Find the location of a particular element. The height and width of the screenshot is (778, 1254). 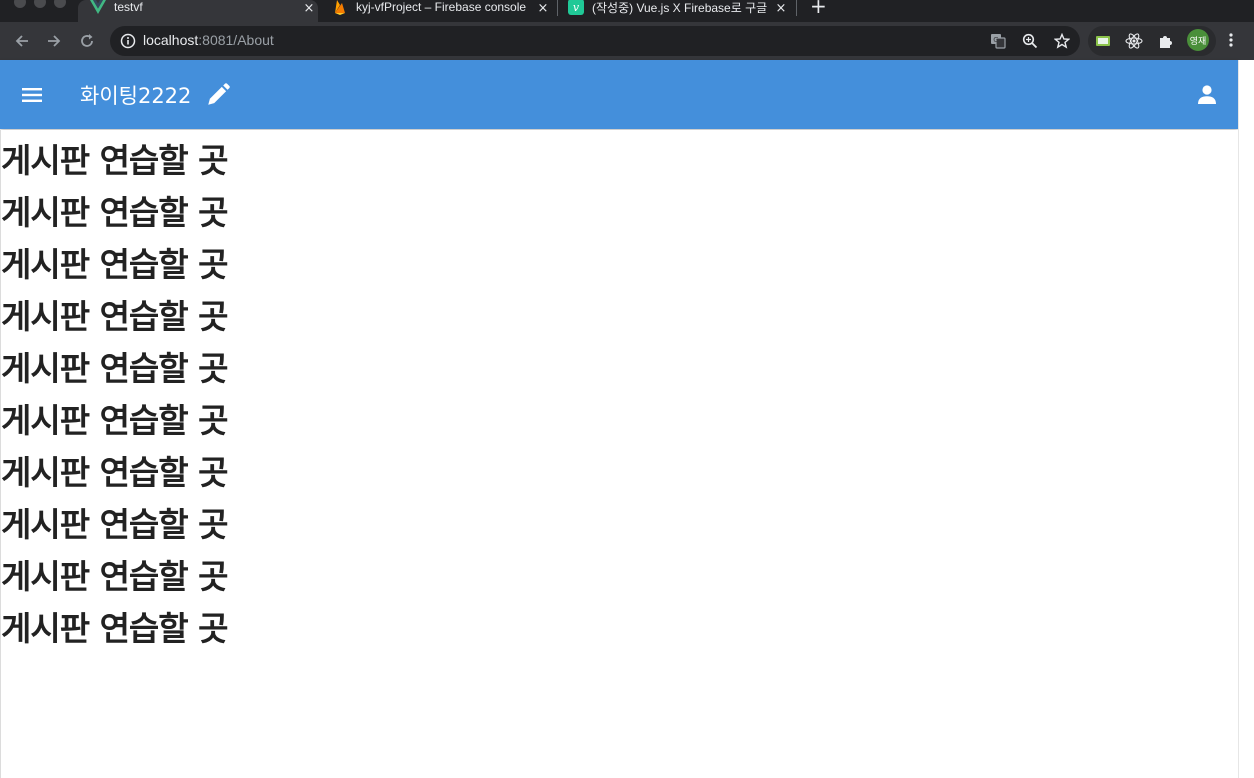

url-host: localhost is located at coordinates (171, 40).